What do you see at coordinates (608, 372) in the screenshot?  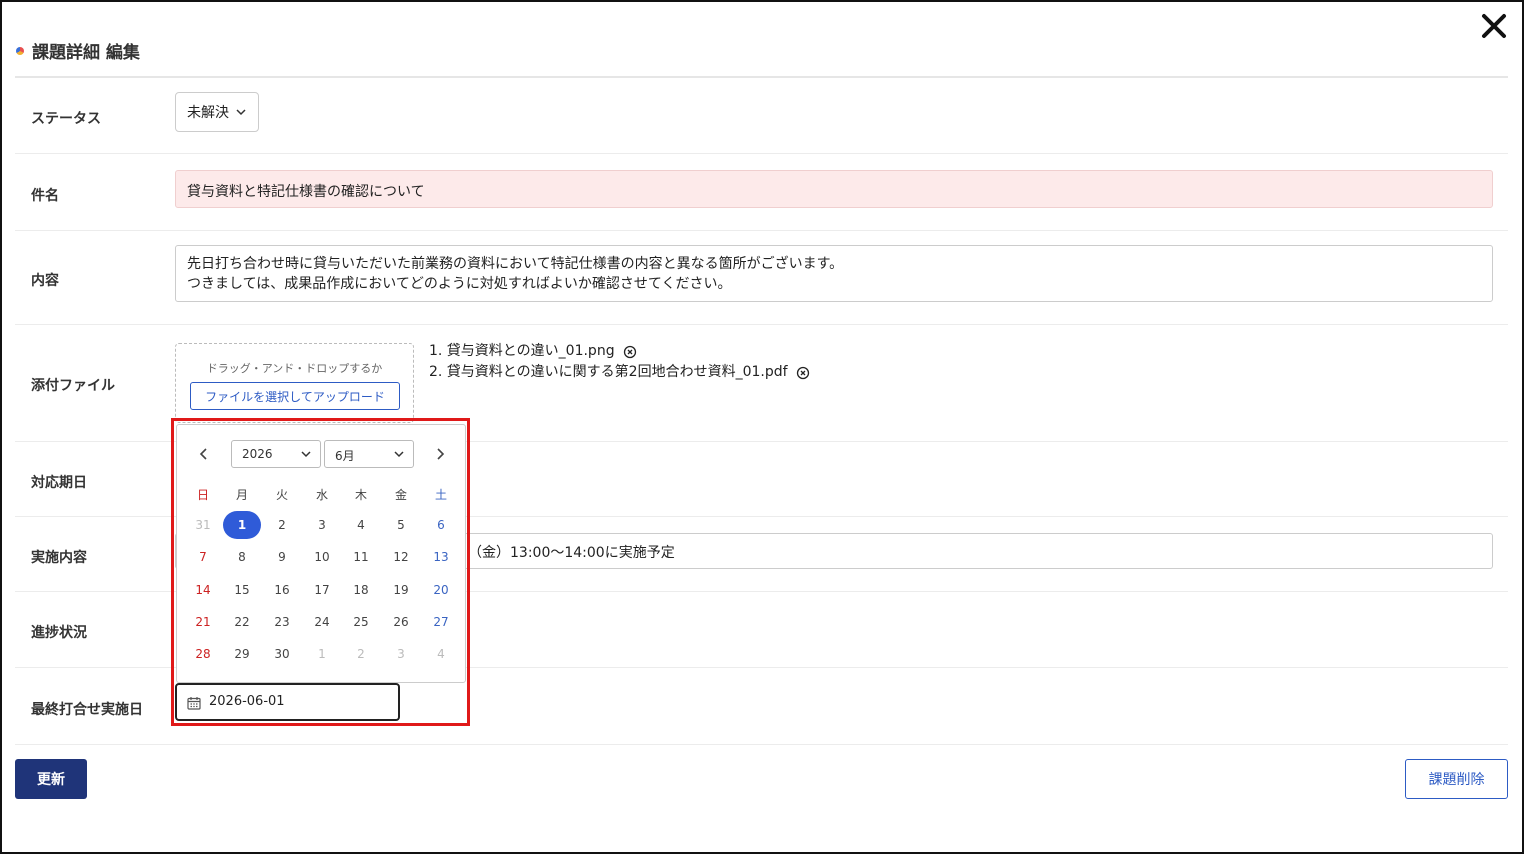 I see `attachment-name: 2. 貸与資料との違いに関する第2回地合わせ資料_01.pdf` at bounding box center [608, 372].